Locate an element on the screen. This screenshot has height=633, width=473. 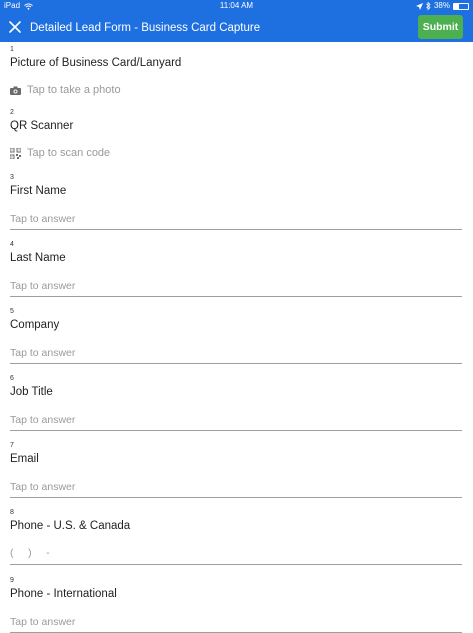
question-label: QR Scanner is located at coordinates (42, 126).